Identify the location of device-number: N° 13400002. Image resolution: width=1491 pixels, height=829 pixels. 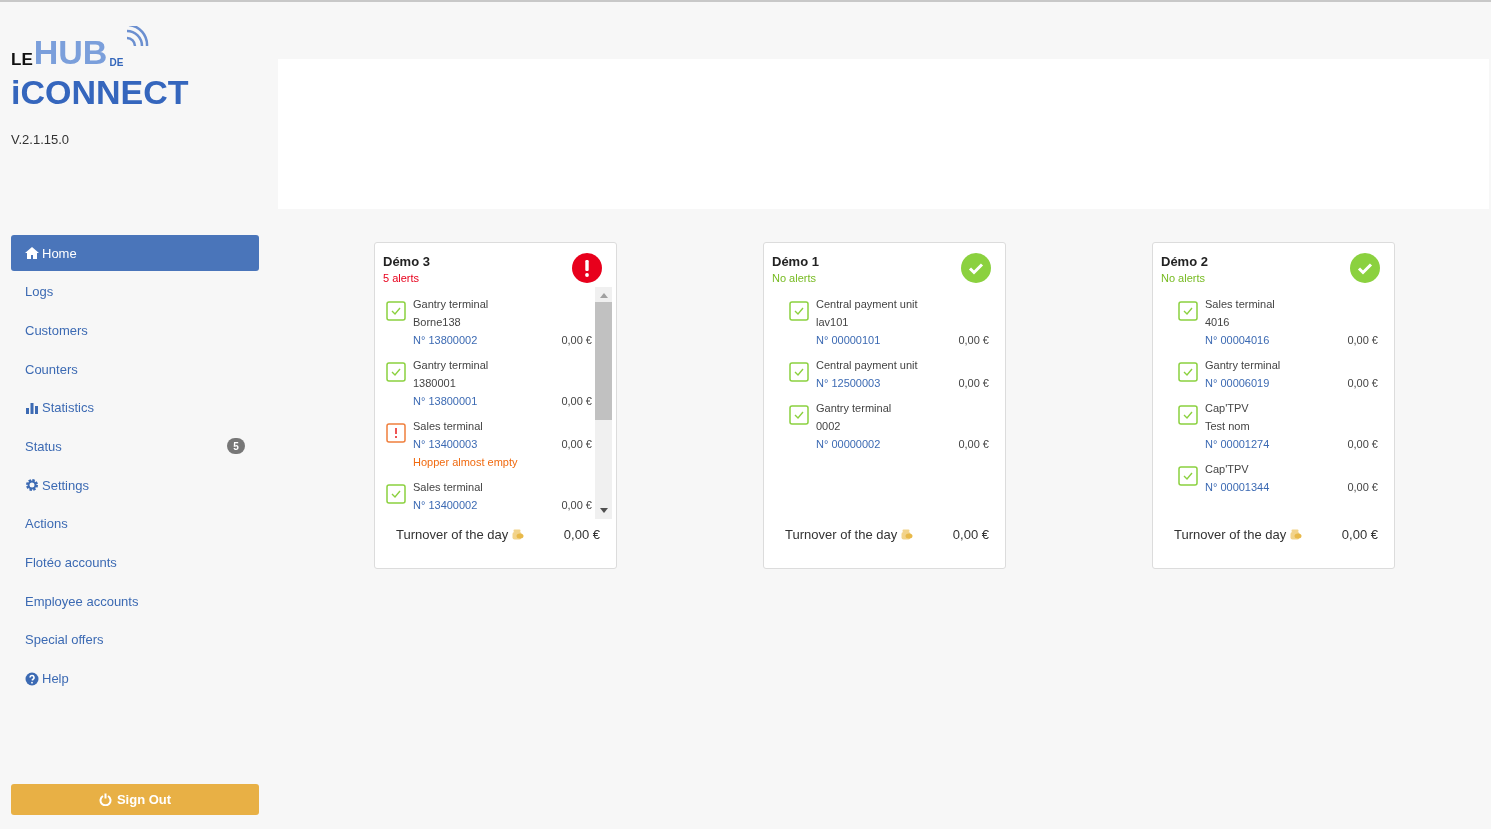
(445, 505).